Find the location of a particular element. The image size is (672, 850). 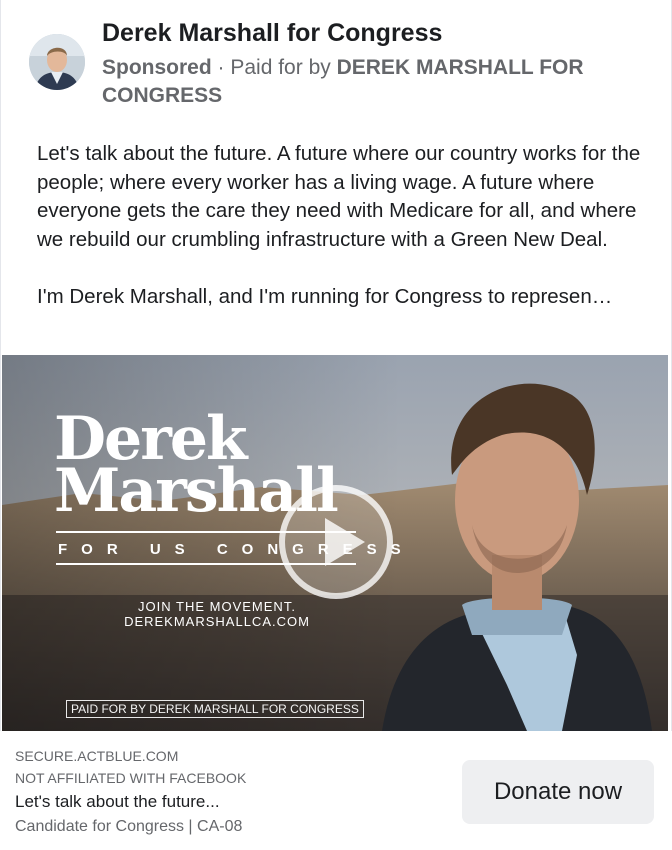

sponsored-label: Sponsored is located at coordinates (157, 67).